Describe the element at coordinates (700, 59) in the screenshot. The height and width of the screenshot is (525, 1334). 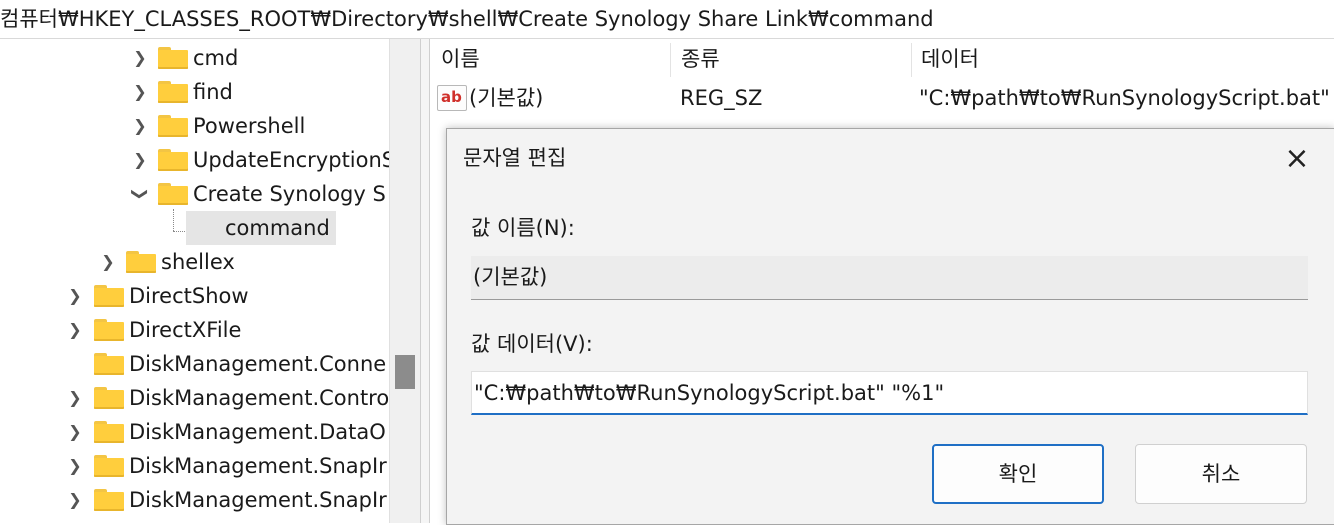
I see `column-header-type: 종류` at that location.